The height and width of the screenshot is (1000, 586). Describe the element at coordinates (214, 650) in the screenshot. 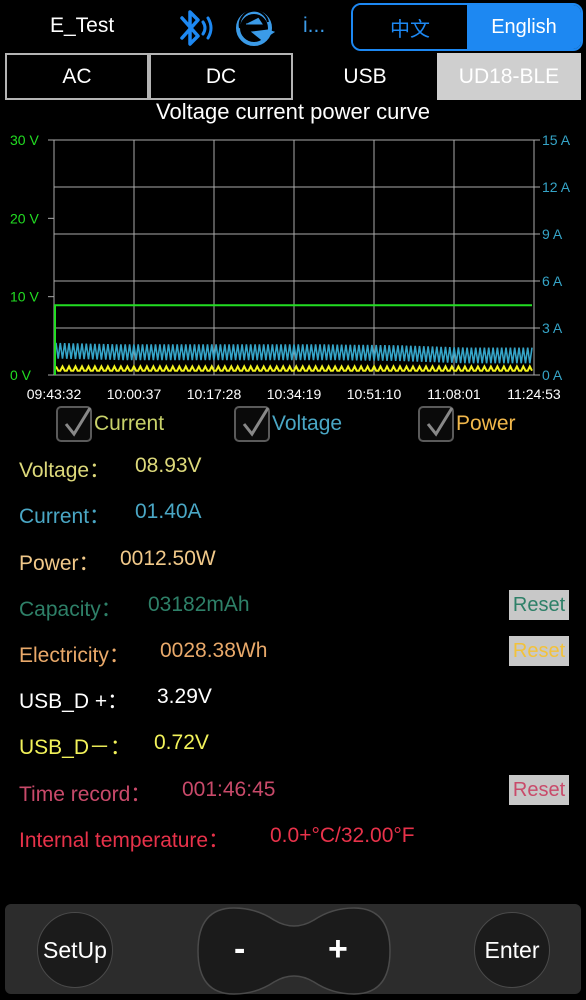

I see `electricity-value: 0028.38Wh` at that location.